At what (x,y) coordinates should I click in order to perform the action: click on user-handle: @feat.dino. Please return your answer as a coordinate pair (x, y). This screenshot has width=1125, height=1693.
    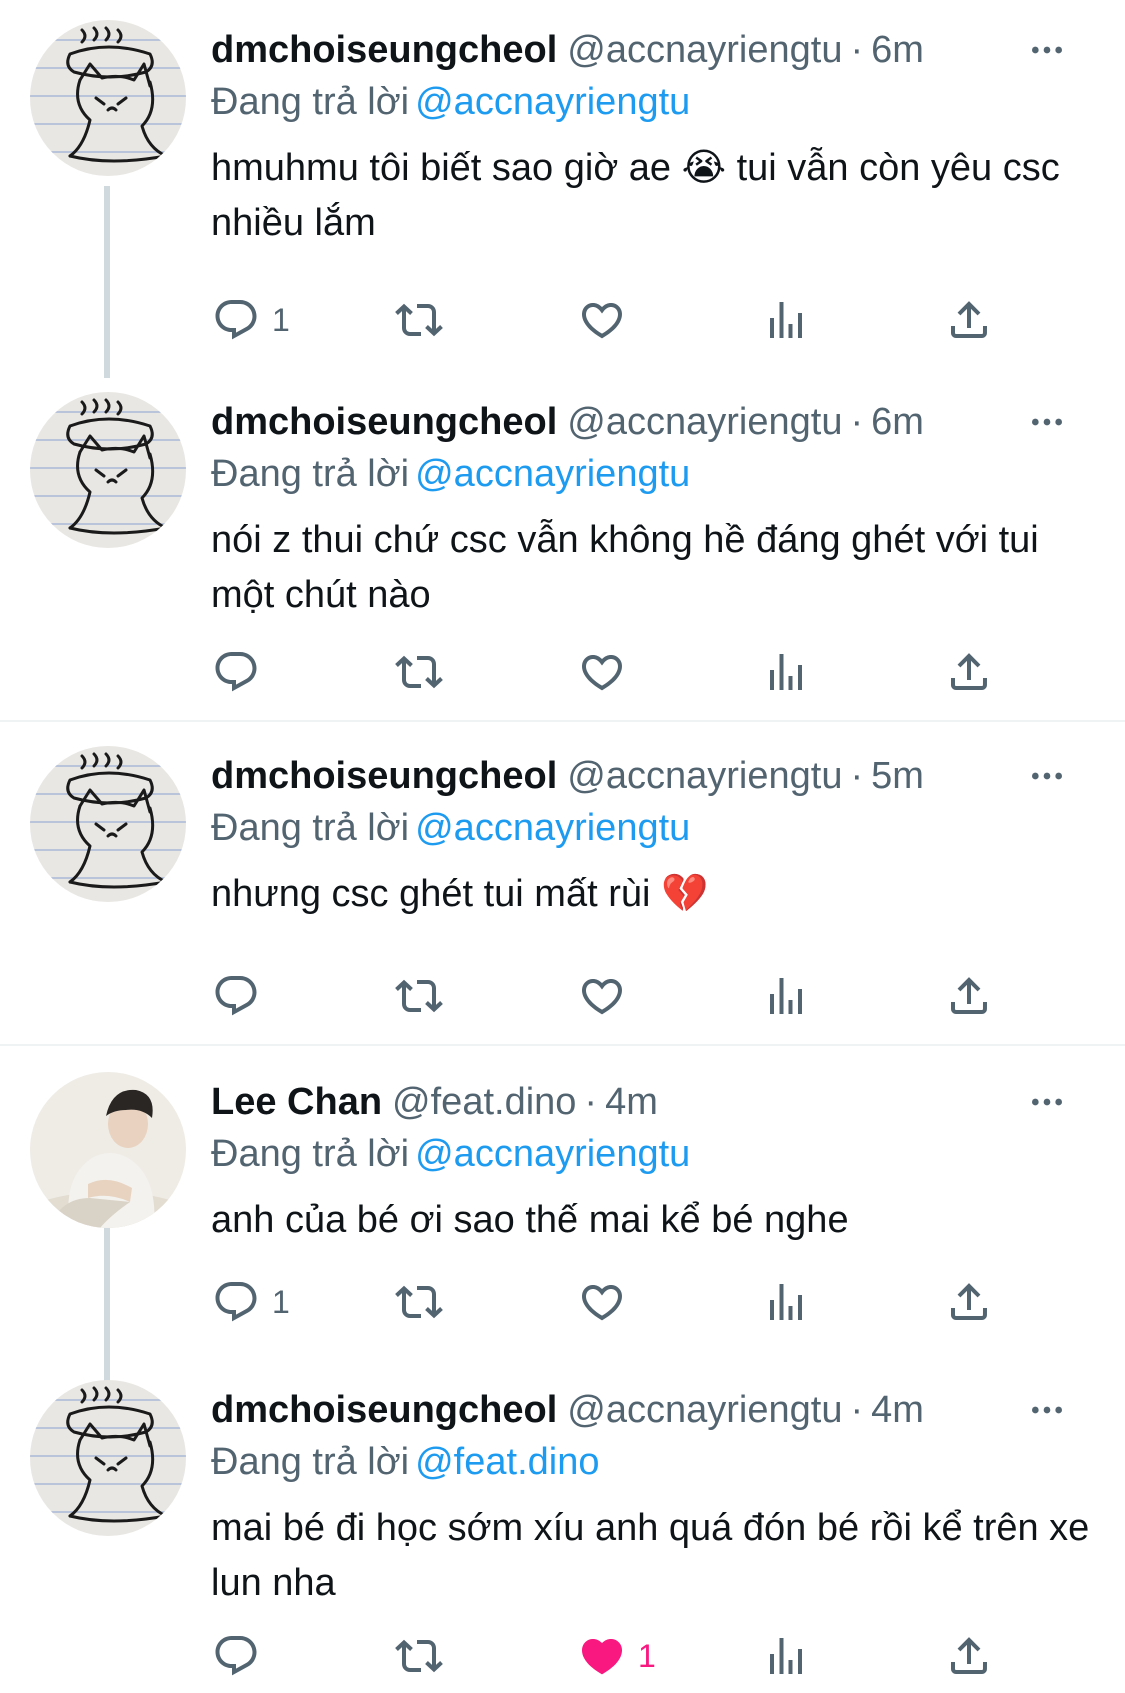
    Looking at the image, I should click on (484, 1102).